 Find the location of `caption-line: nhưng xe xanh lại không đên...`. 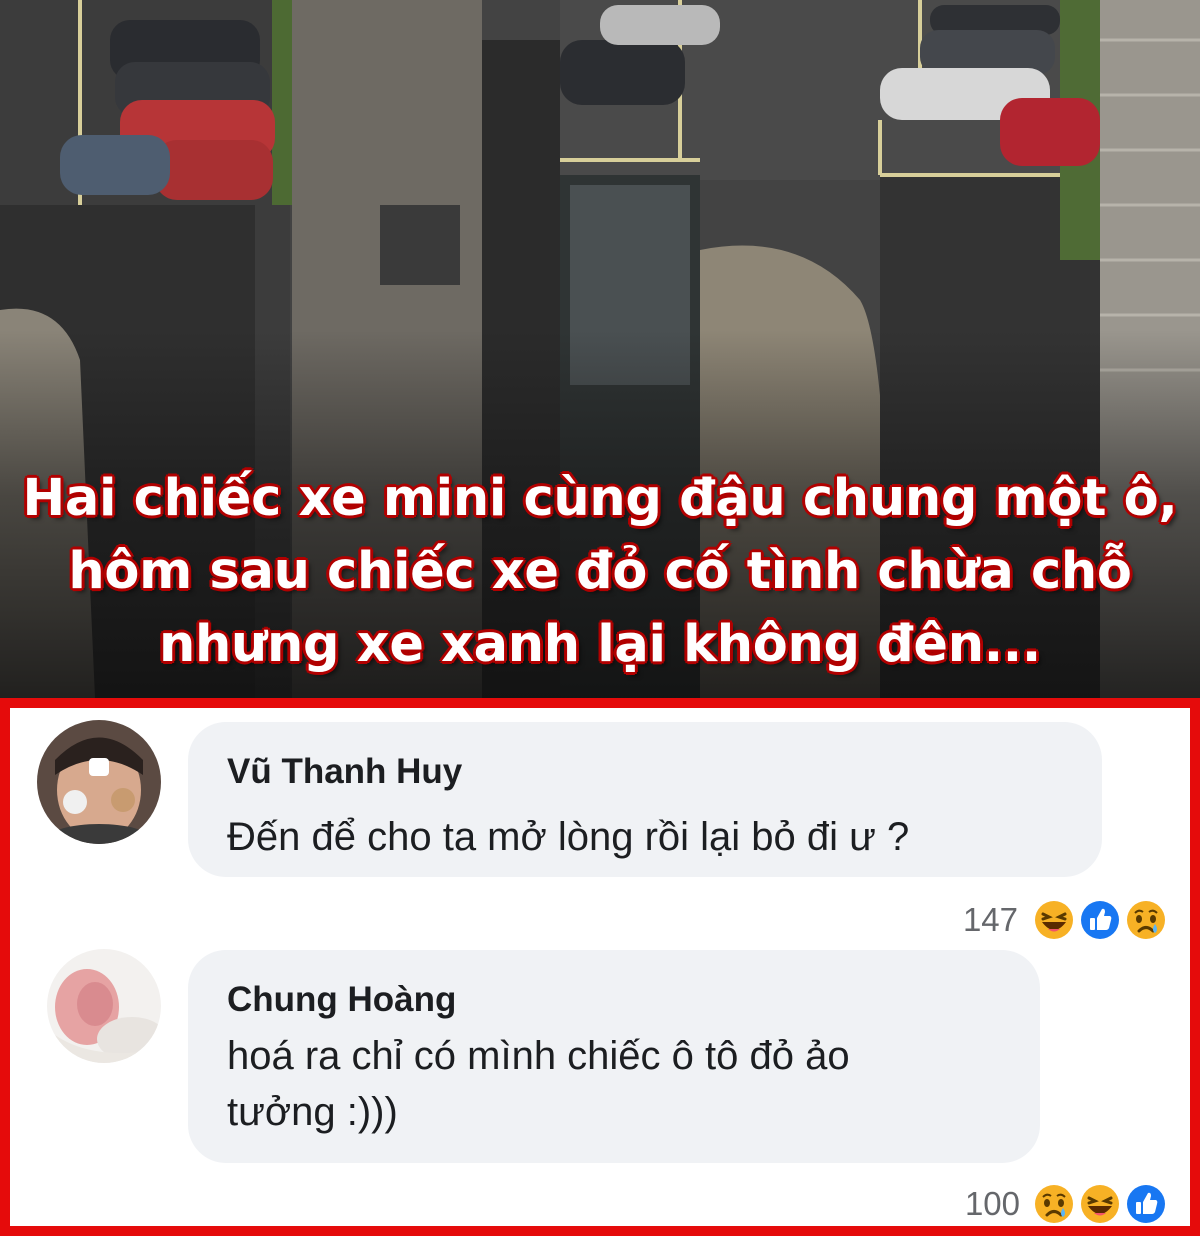

caption-line: nhưng xe xanh lại không đên... is located at coordinates (600, 644).